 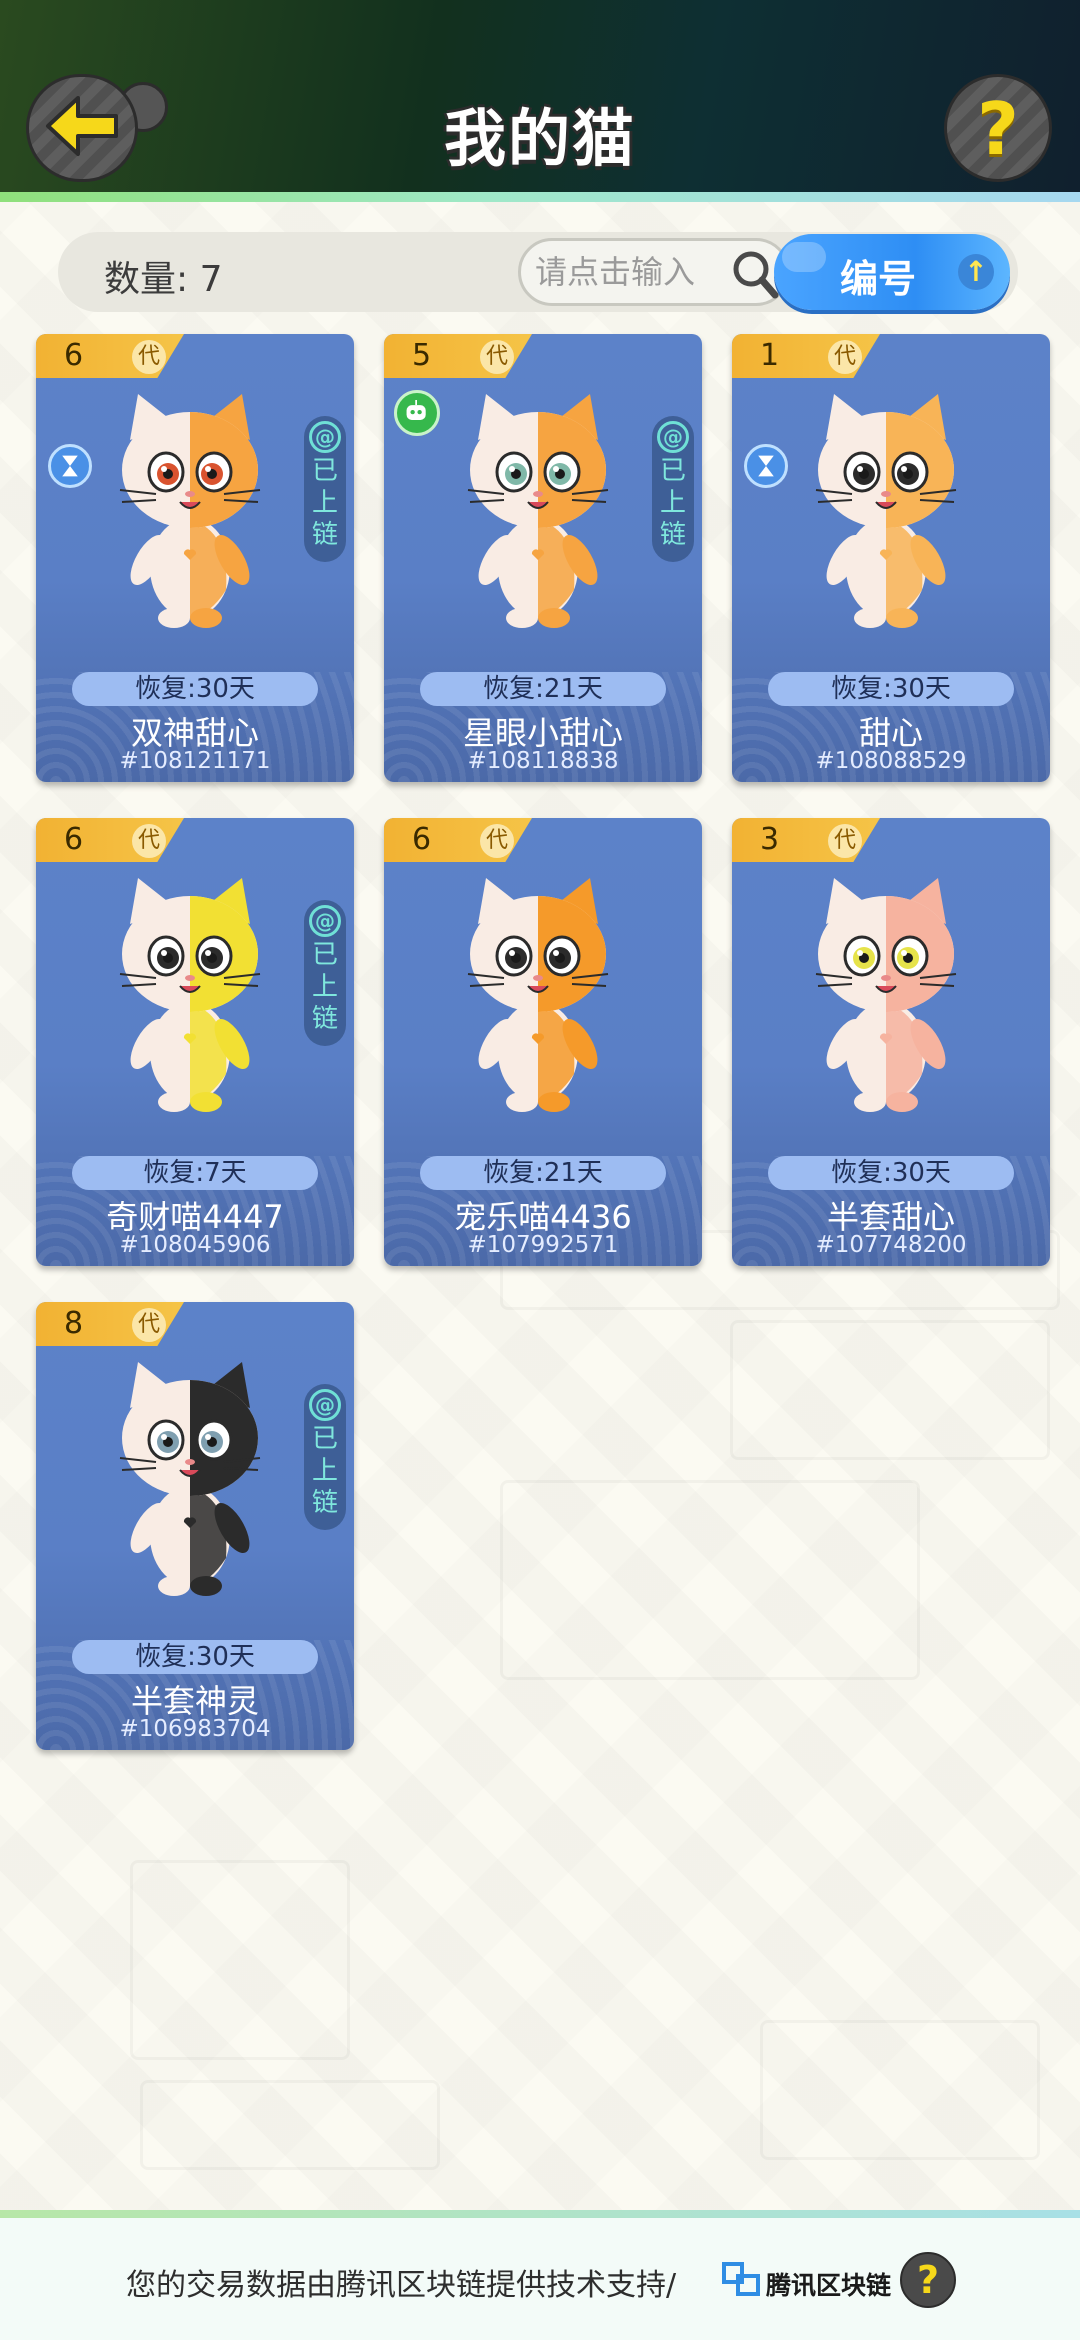 I want to click on cat-id: #108088529, so click(x=891, y=761).